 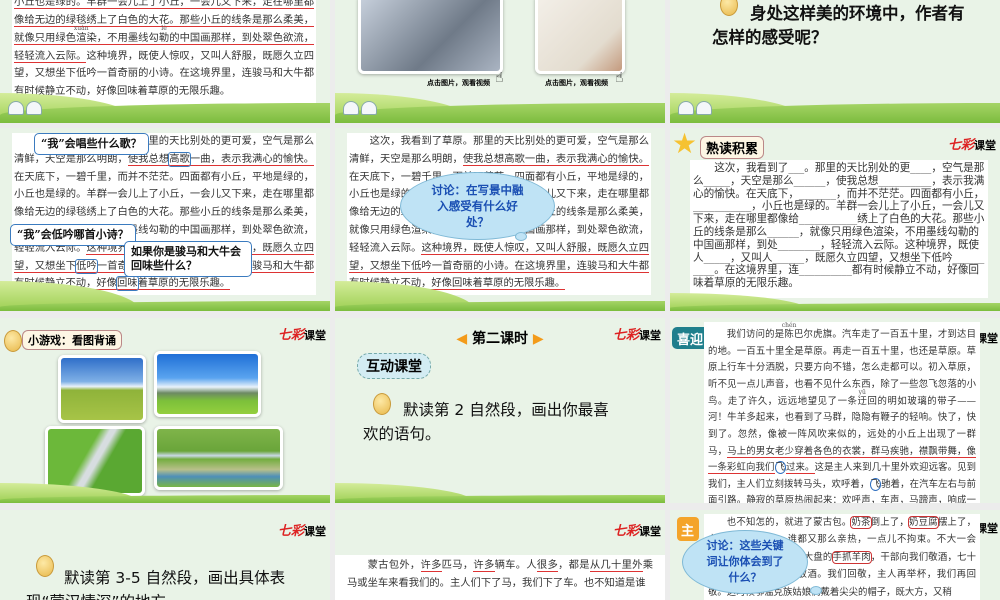 What do you see at coordinates (252, 159) in the screenshot?
I see `underlined-phrase: 一曲，表示我满心的愉快。` at bounding box center [252, 159].